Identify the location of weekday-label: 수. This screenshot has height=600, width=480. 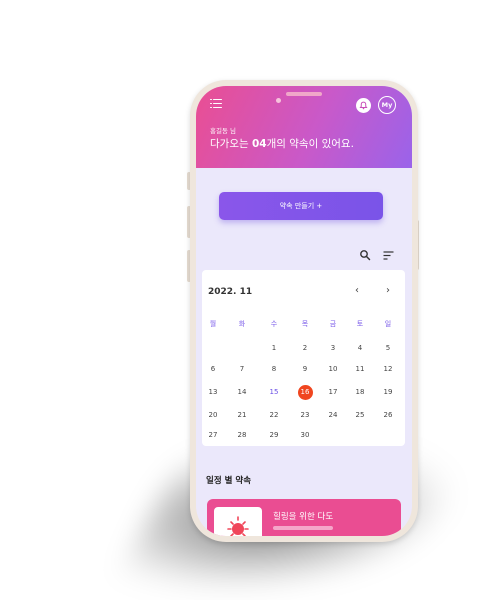
(274, 324).